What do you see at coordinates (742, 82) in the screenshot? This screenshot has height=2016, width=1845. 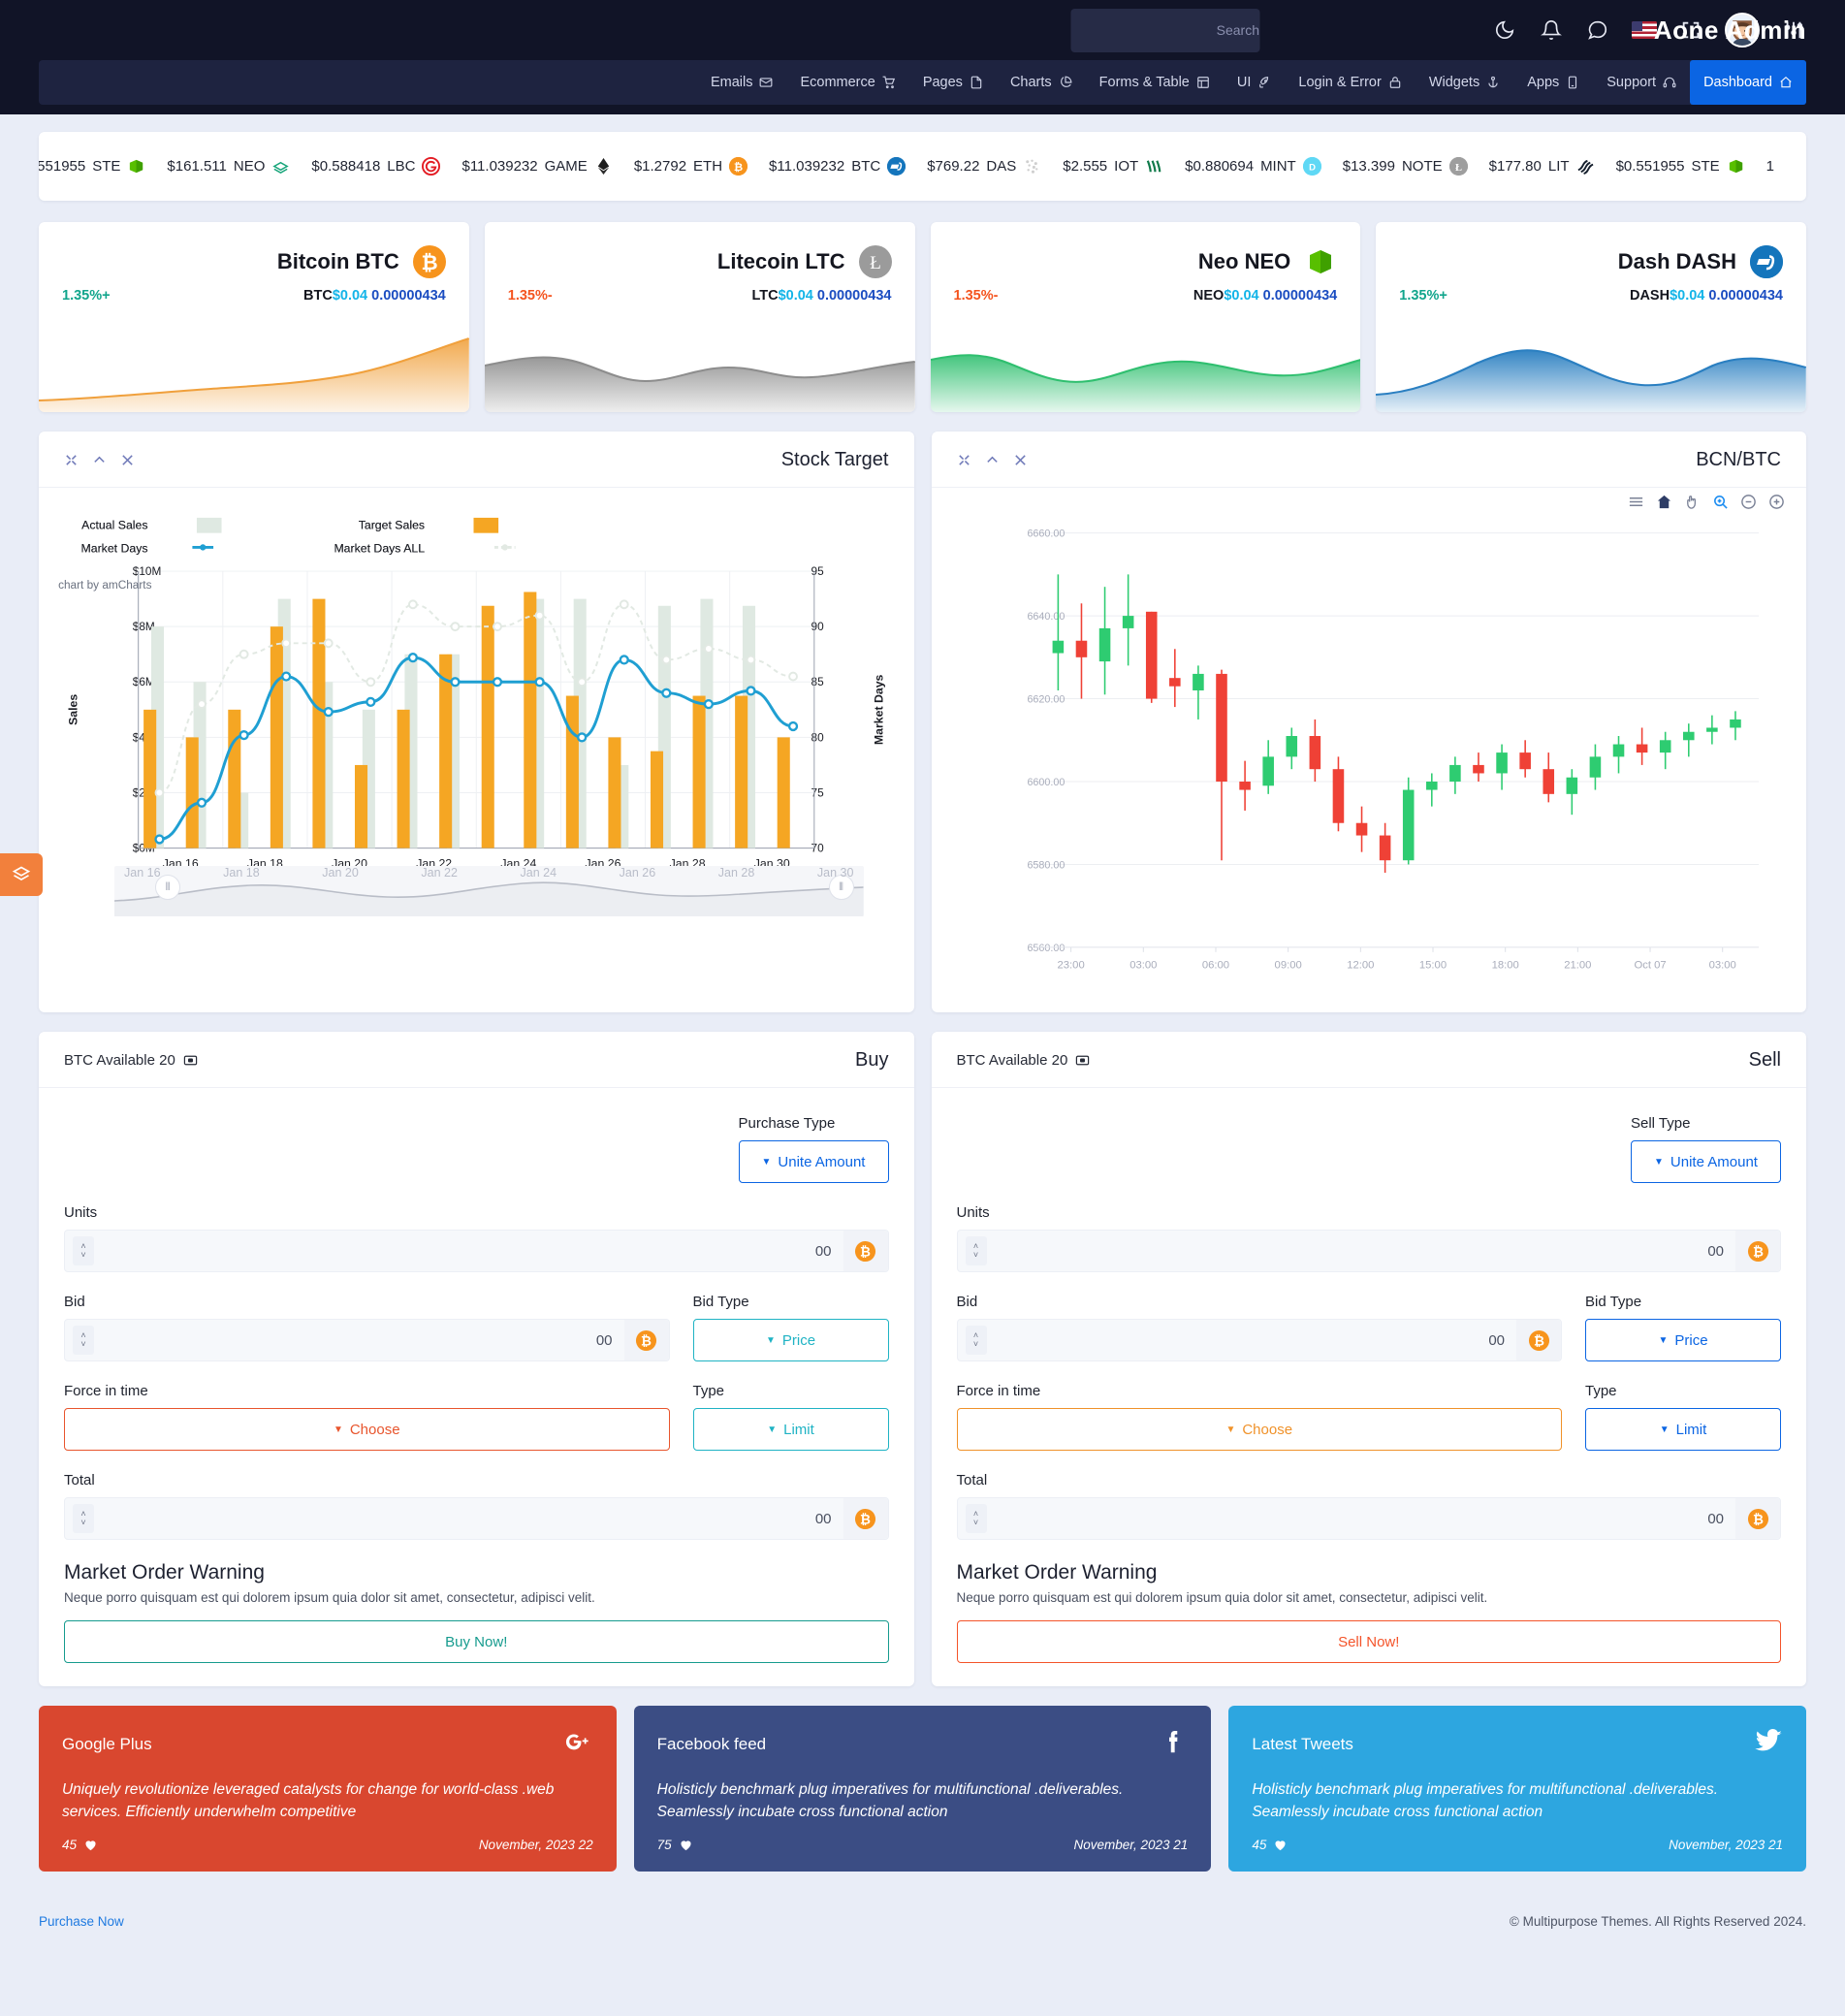 I see `nav-item-emails: Emails` at bounding box center [742, 82].